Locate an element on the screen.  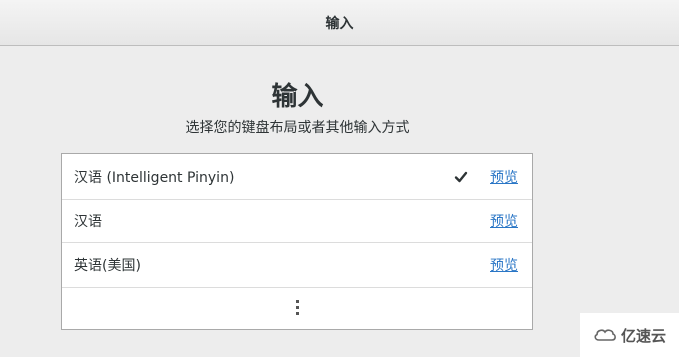
vertical-ellipsis-icon is located at coordinates (297, 308).